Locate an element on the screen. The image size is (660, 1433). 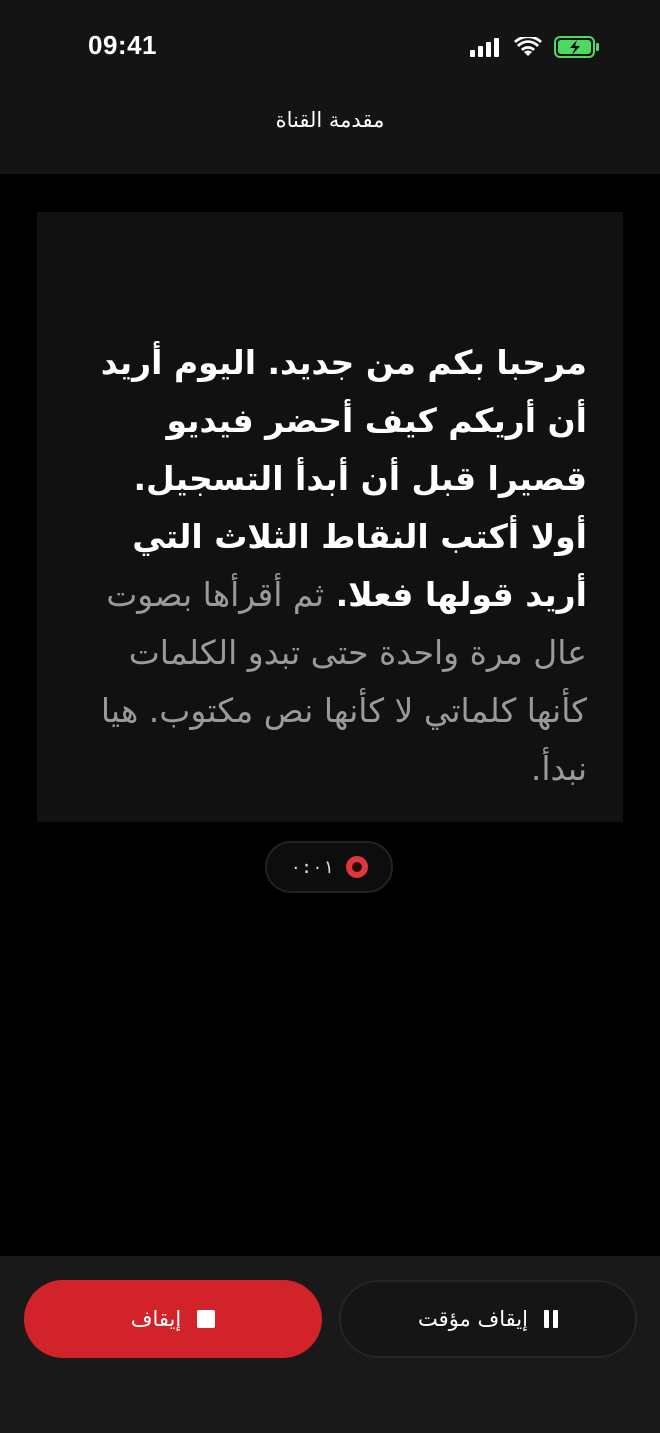
status-bar: 09:41 is located at coordinates (330, 48).